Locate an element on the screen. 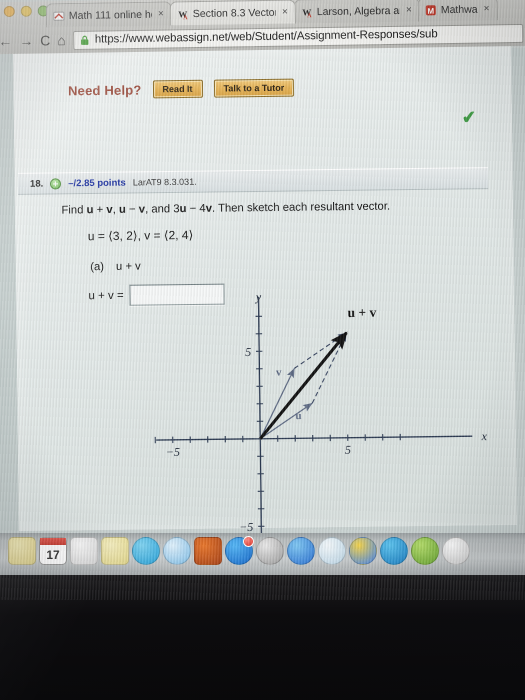 Image resolution: width=525 pixels, height=700 pixels. part-a-expression: u + v is located at coordinates (128, 267).